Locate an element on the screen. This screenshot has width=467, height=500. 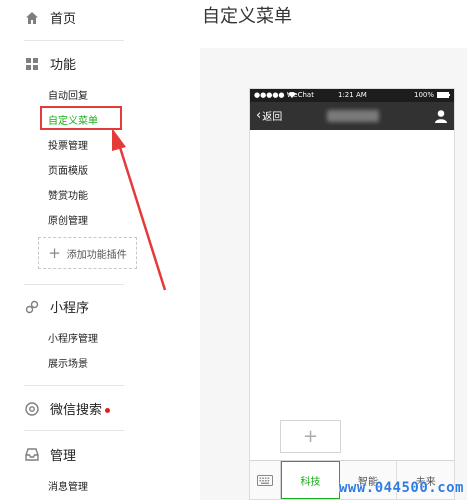
link-icon is located at coordinates (32, 307).